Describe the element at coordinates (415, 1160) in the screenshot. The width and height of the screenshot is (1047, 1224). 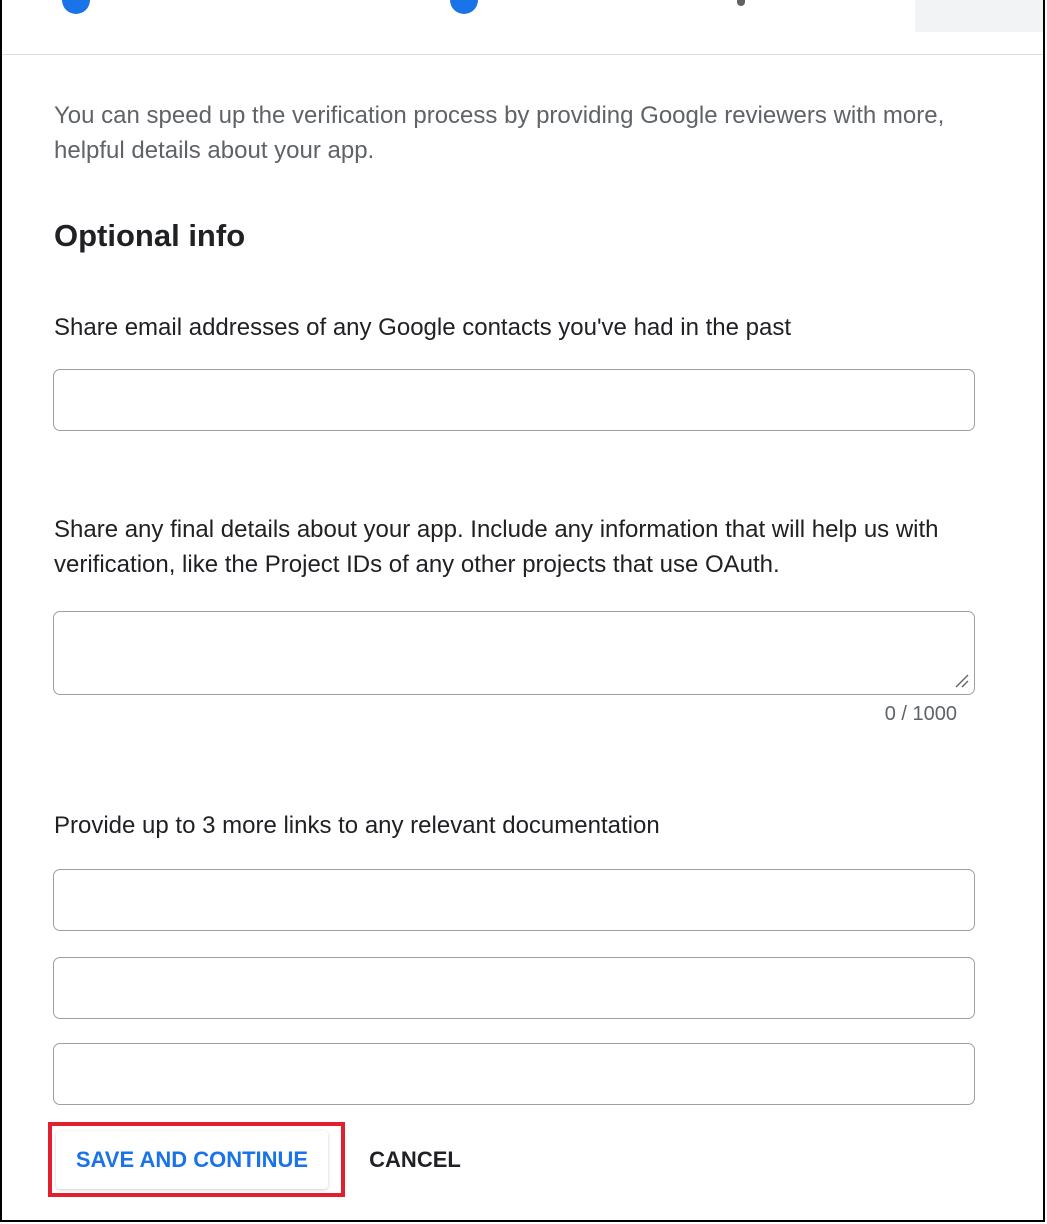
I see `cancel-button: CANCEL` at that location.